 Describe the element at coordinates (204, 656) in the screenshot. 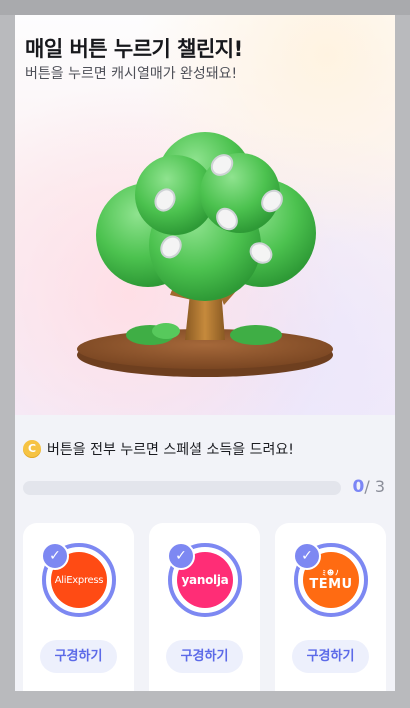

I see `browse-button-yanolja: 구경하기` at that location.